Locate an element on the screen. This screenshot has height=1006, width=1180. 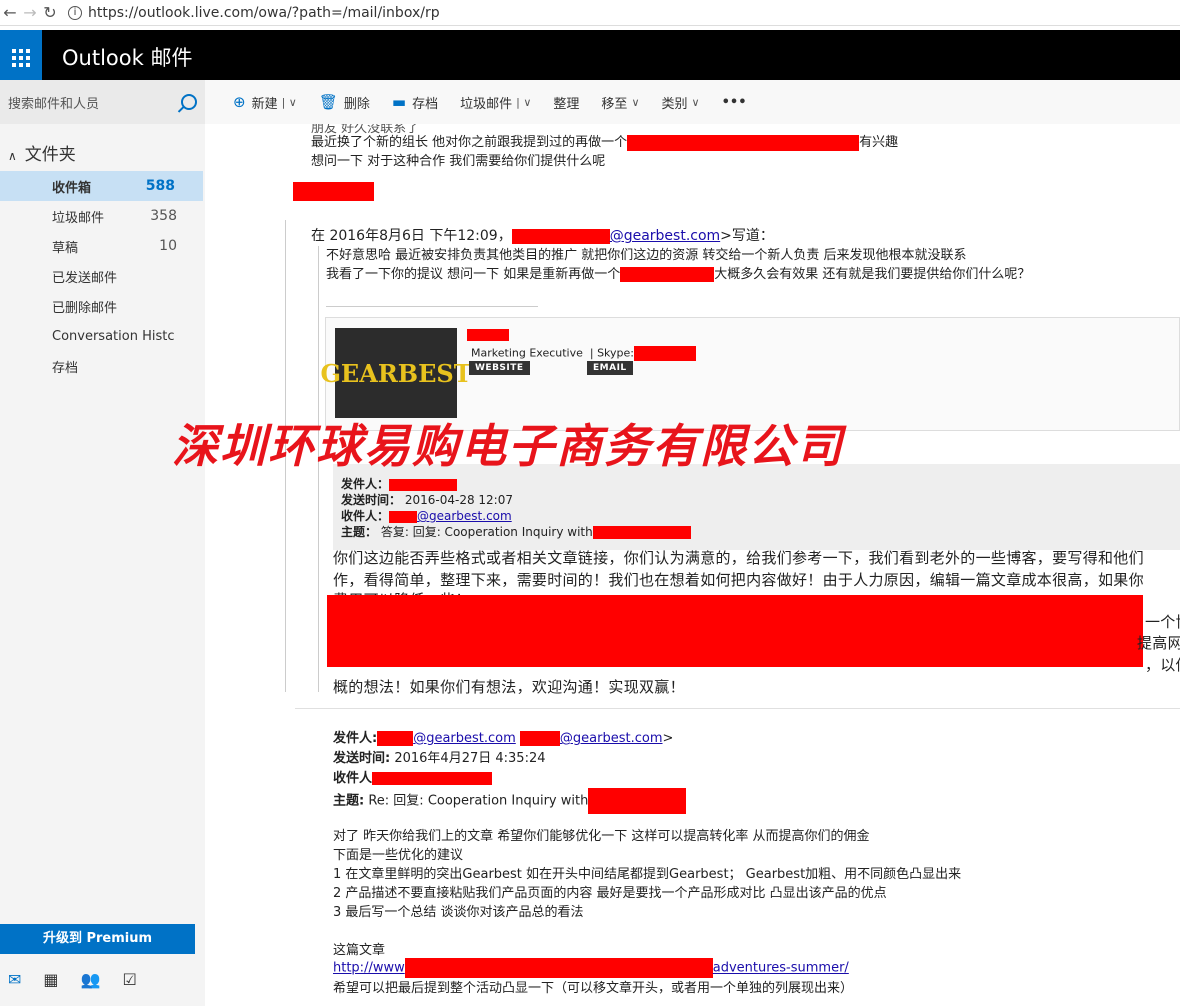
folder-sent: 已发送邮件 is located at coordinates (102, 276).